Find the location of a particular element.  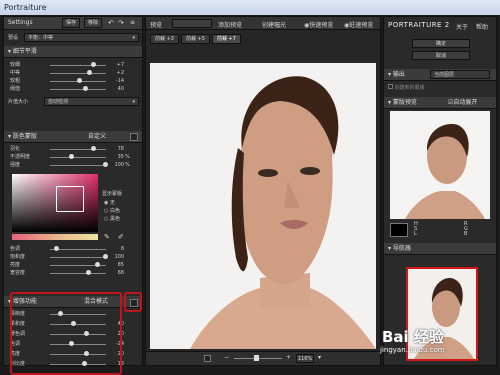

eyedropper-icon: ✎ is located at coordinates (107, 237).